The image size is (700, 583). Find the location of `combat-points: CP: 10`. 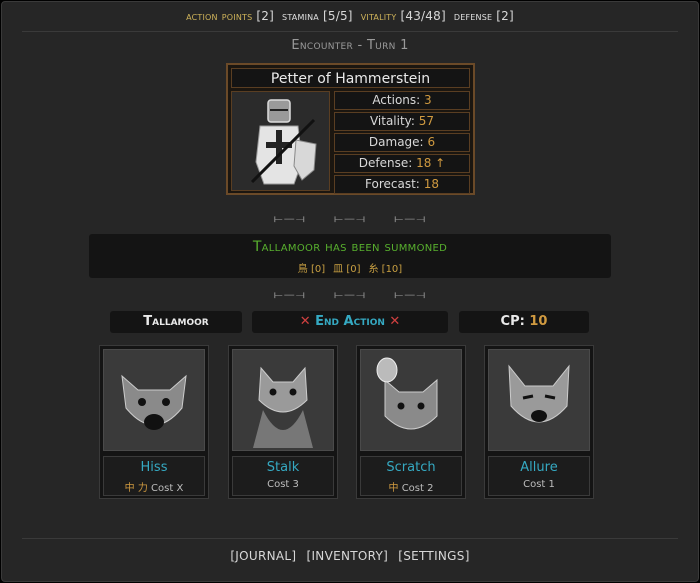

combat-points: CP: 10 is located at coordinates (524, 322).